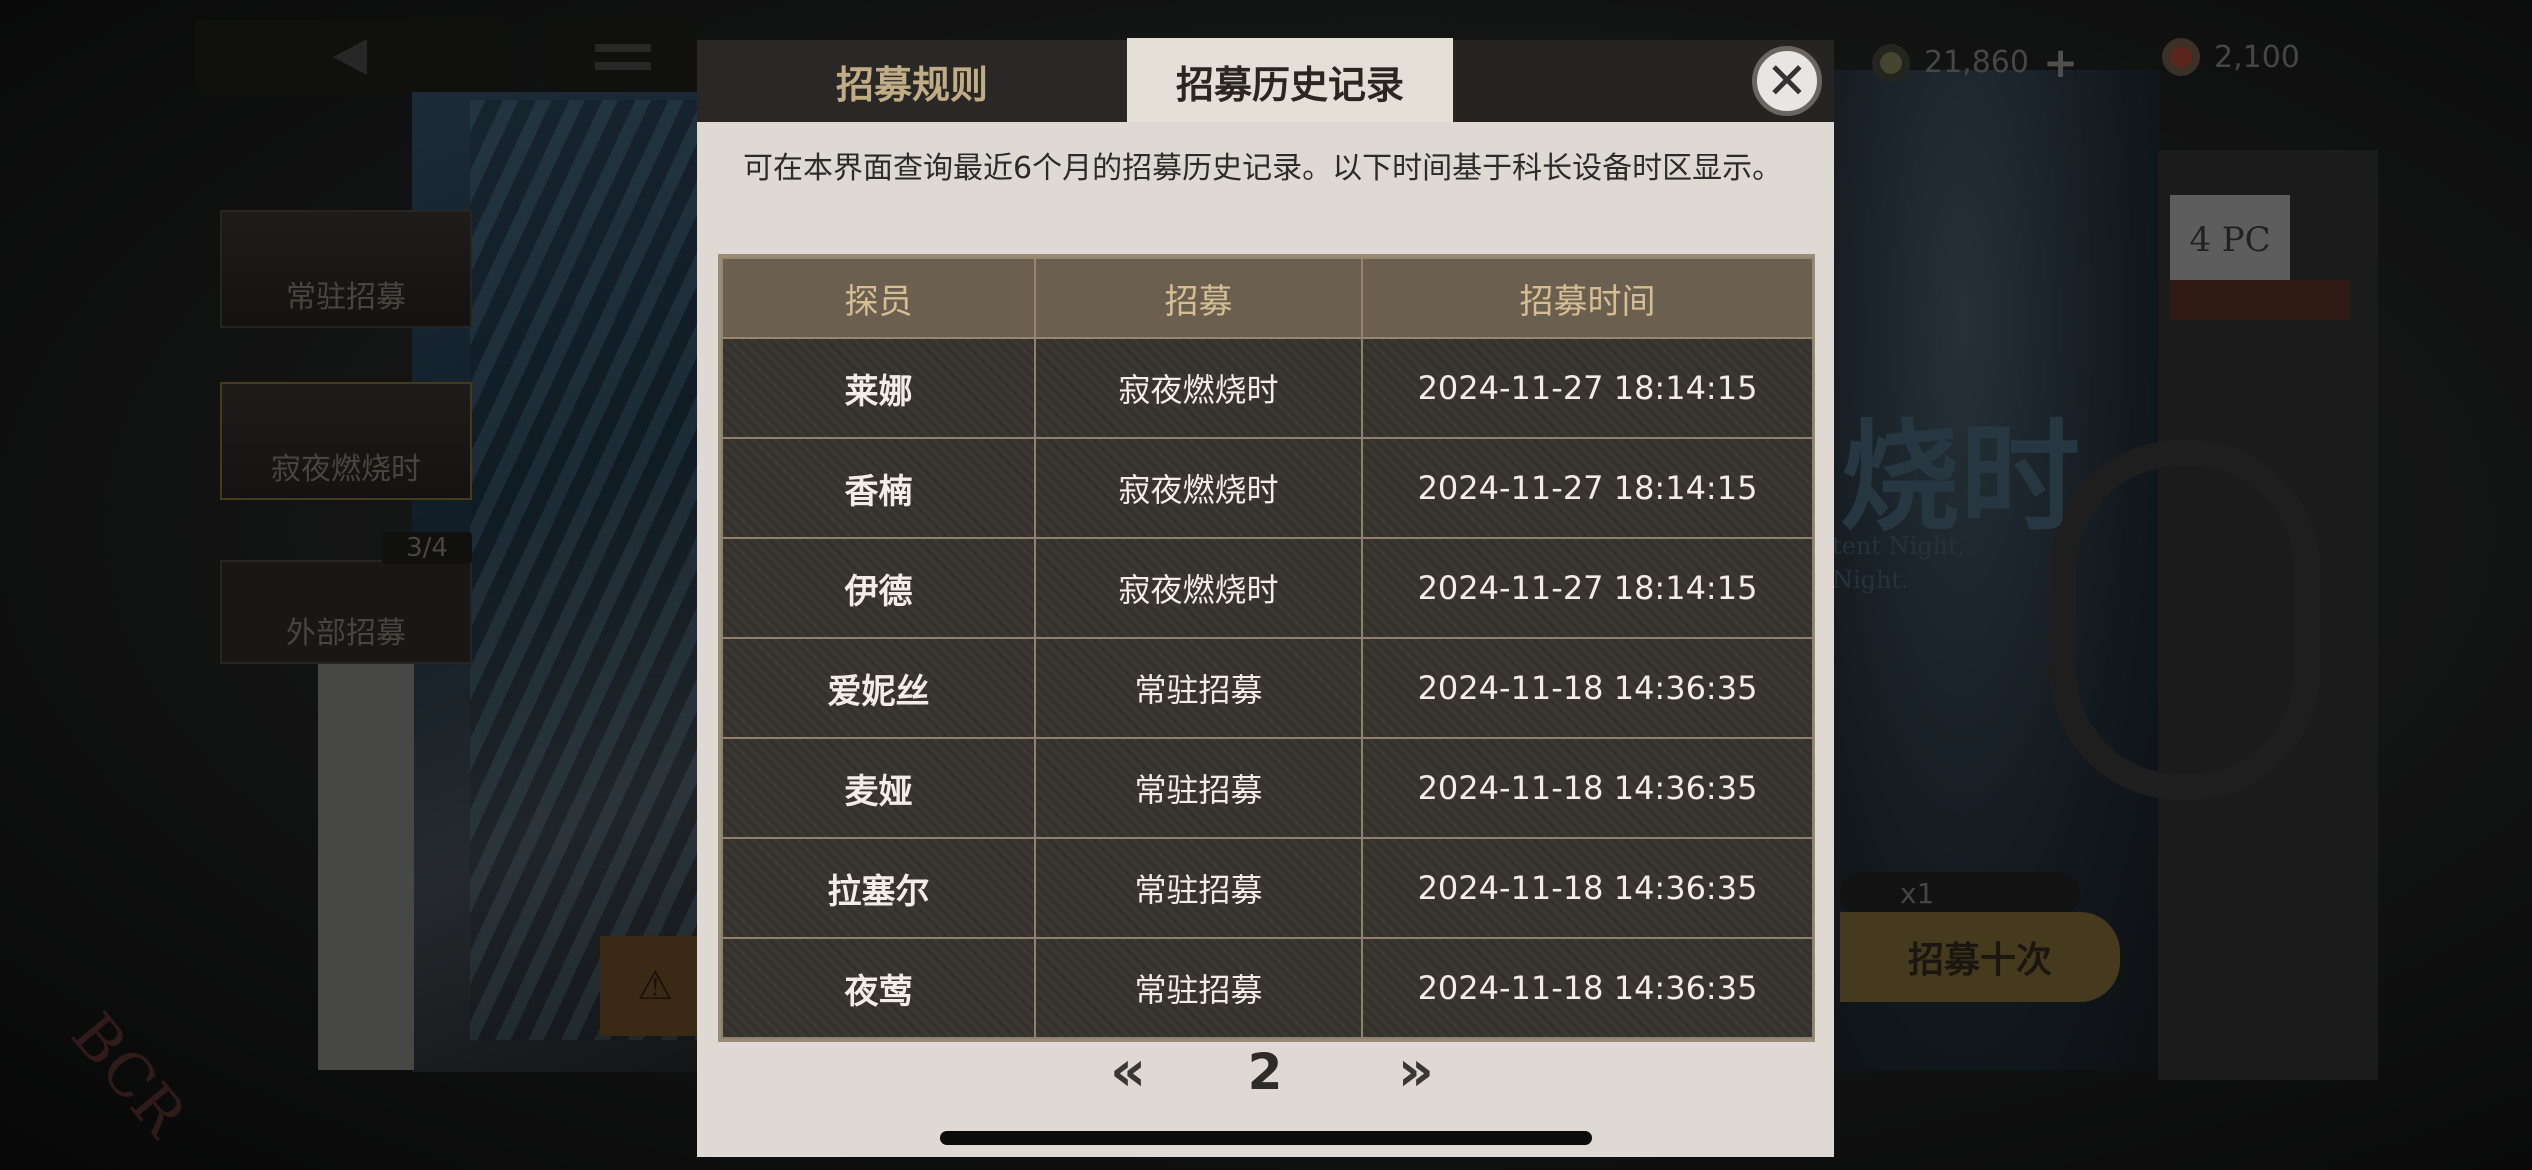  What do you see at coordinates (878, 388) in the screenshot?
I see `agent-name: 莱娜` at bounding box center [878, 388].